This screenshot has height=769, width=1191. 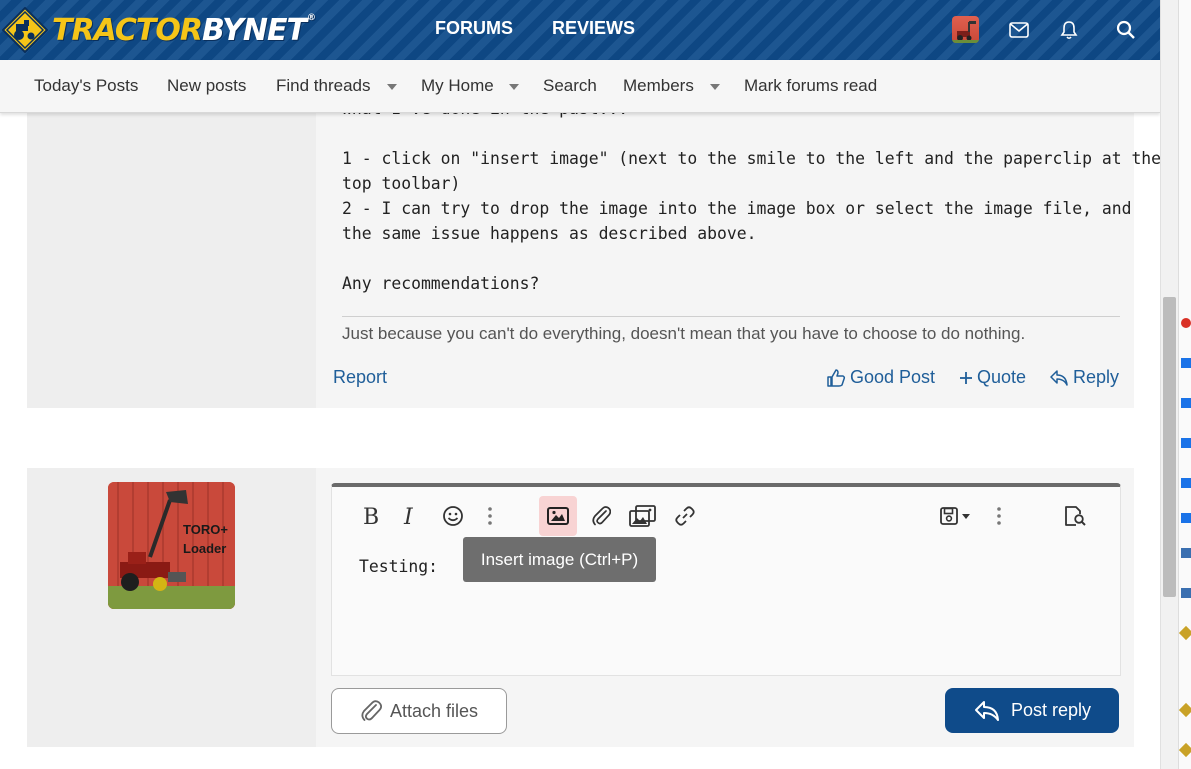 I want to click on attach-files-button: Attach files, so click(x=419, y=711).